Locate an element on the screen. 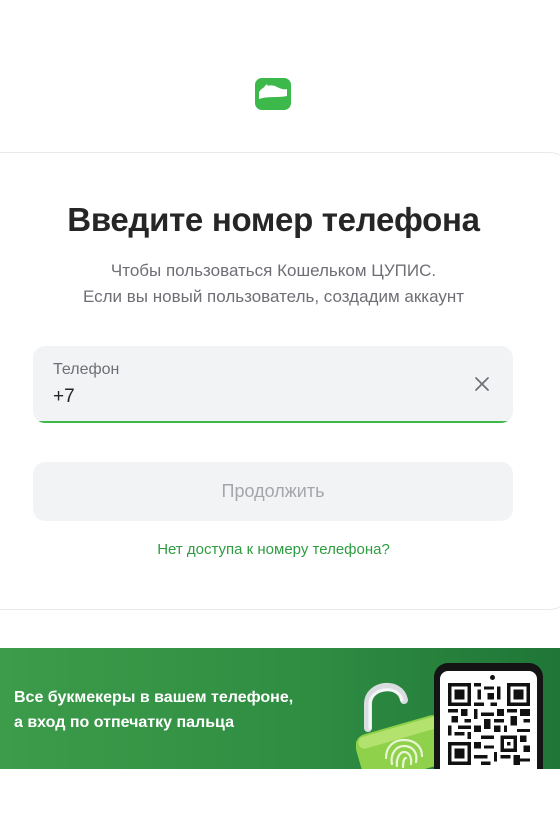 The width and height of the screenshot is (560, 827). no-phone-access-link: Нет доступа к номеру телефона? is located at coordinates (273, 549).